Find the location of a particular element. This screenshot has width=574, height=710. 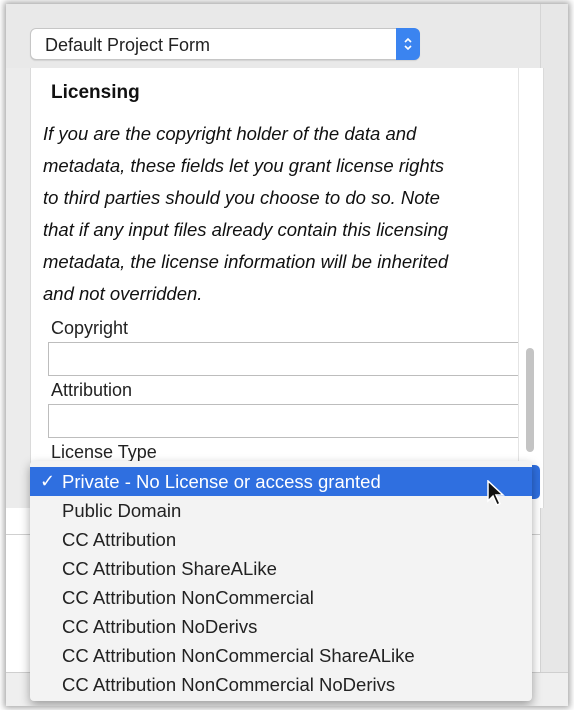

top-toolbar: Default Project Form is located at coordinates (287, 36).